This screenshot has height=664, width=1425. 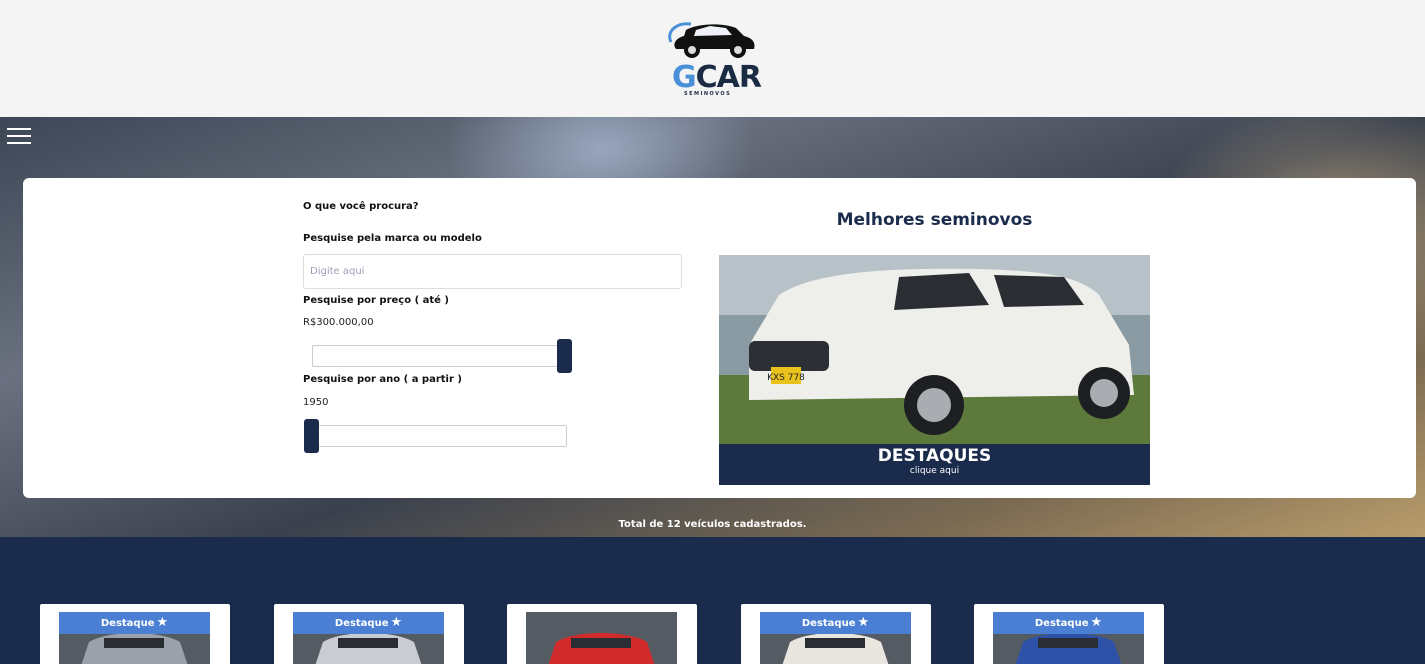 I want to click on price-filter-label: Pesquise por preço ( até ), so click(x=376, y=300).